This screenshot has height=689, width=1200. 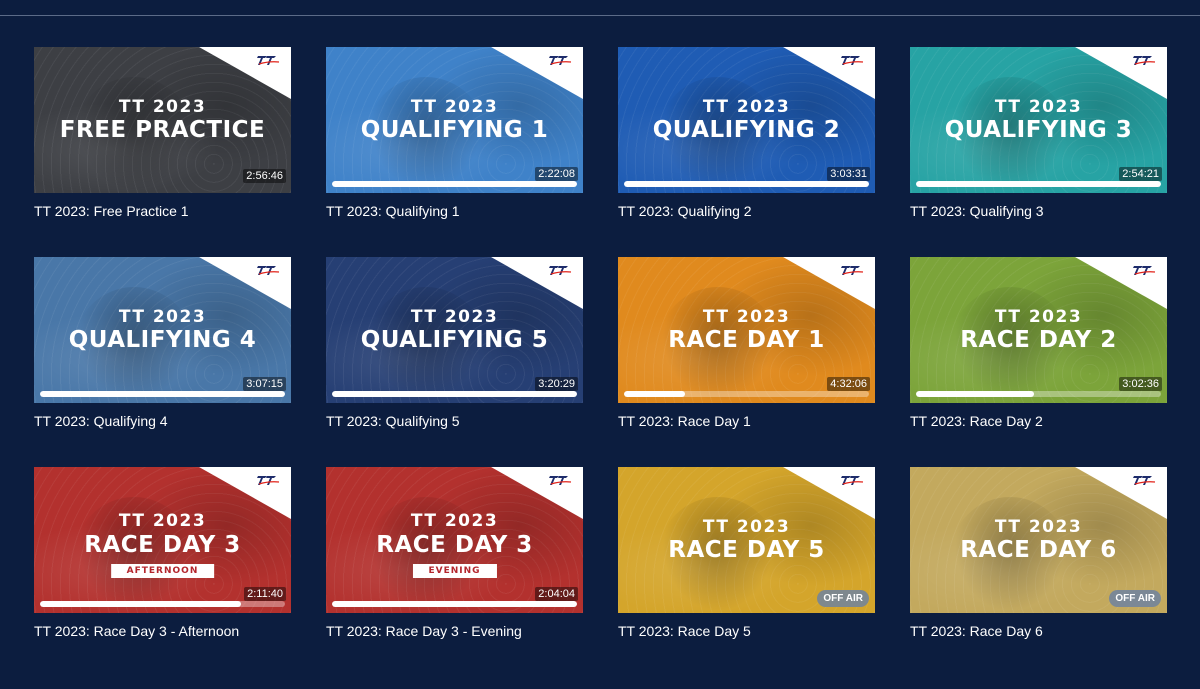 I want to click on duration-badge: 3:02:36, so click(x=1140, y=384).